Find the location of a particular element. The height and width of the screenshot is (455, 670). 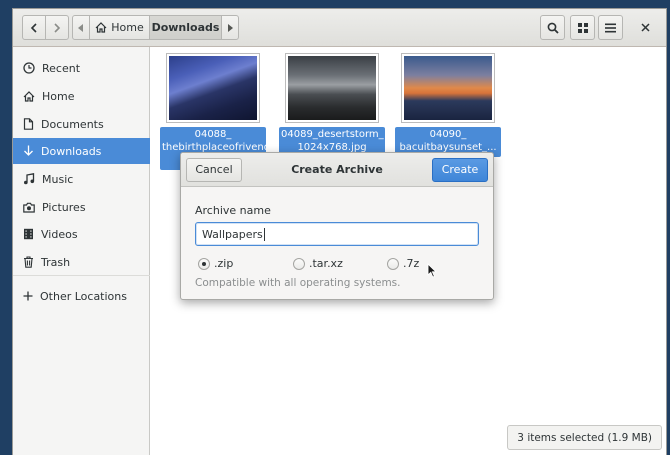

radio-checked-icon is located at coordinates (204, 263).